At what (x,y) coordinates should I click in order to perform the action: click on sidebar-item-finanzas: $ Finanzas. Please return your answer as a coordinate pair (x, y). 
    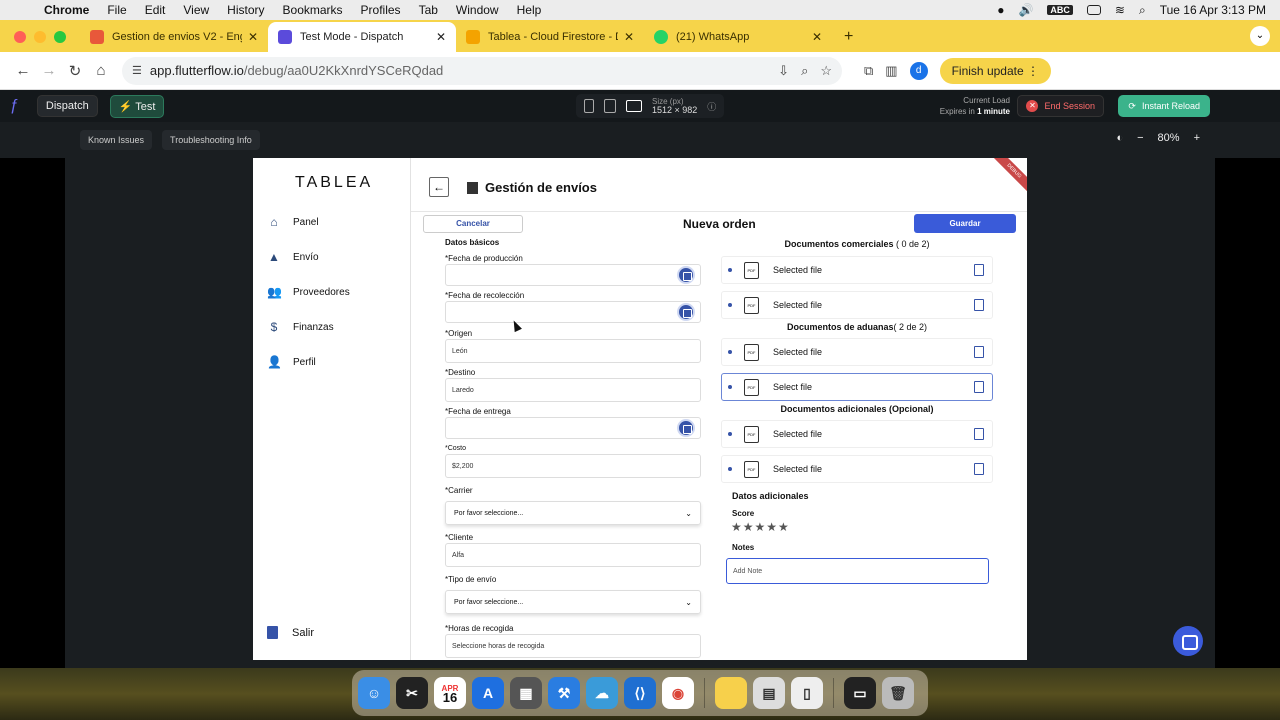
    Looking at the image, I should click on (300, 327).